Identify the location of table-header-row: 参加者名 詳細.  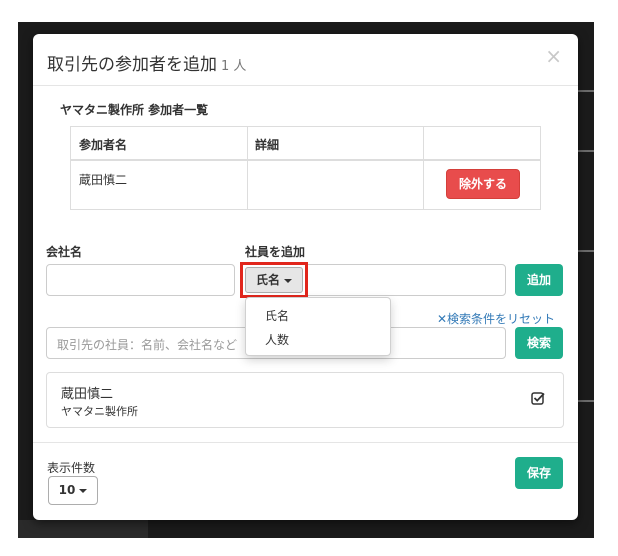
(305, 144).